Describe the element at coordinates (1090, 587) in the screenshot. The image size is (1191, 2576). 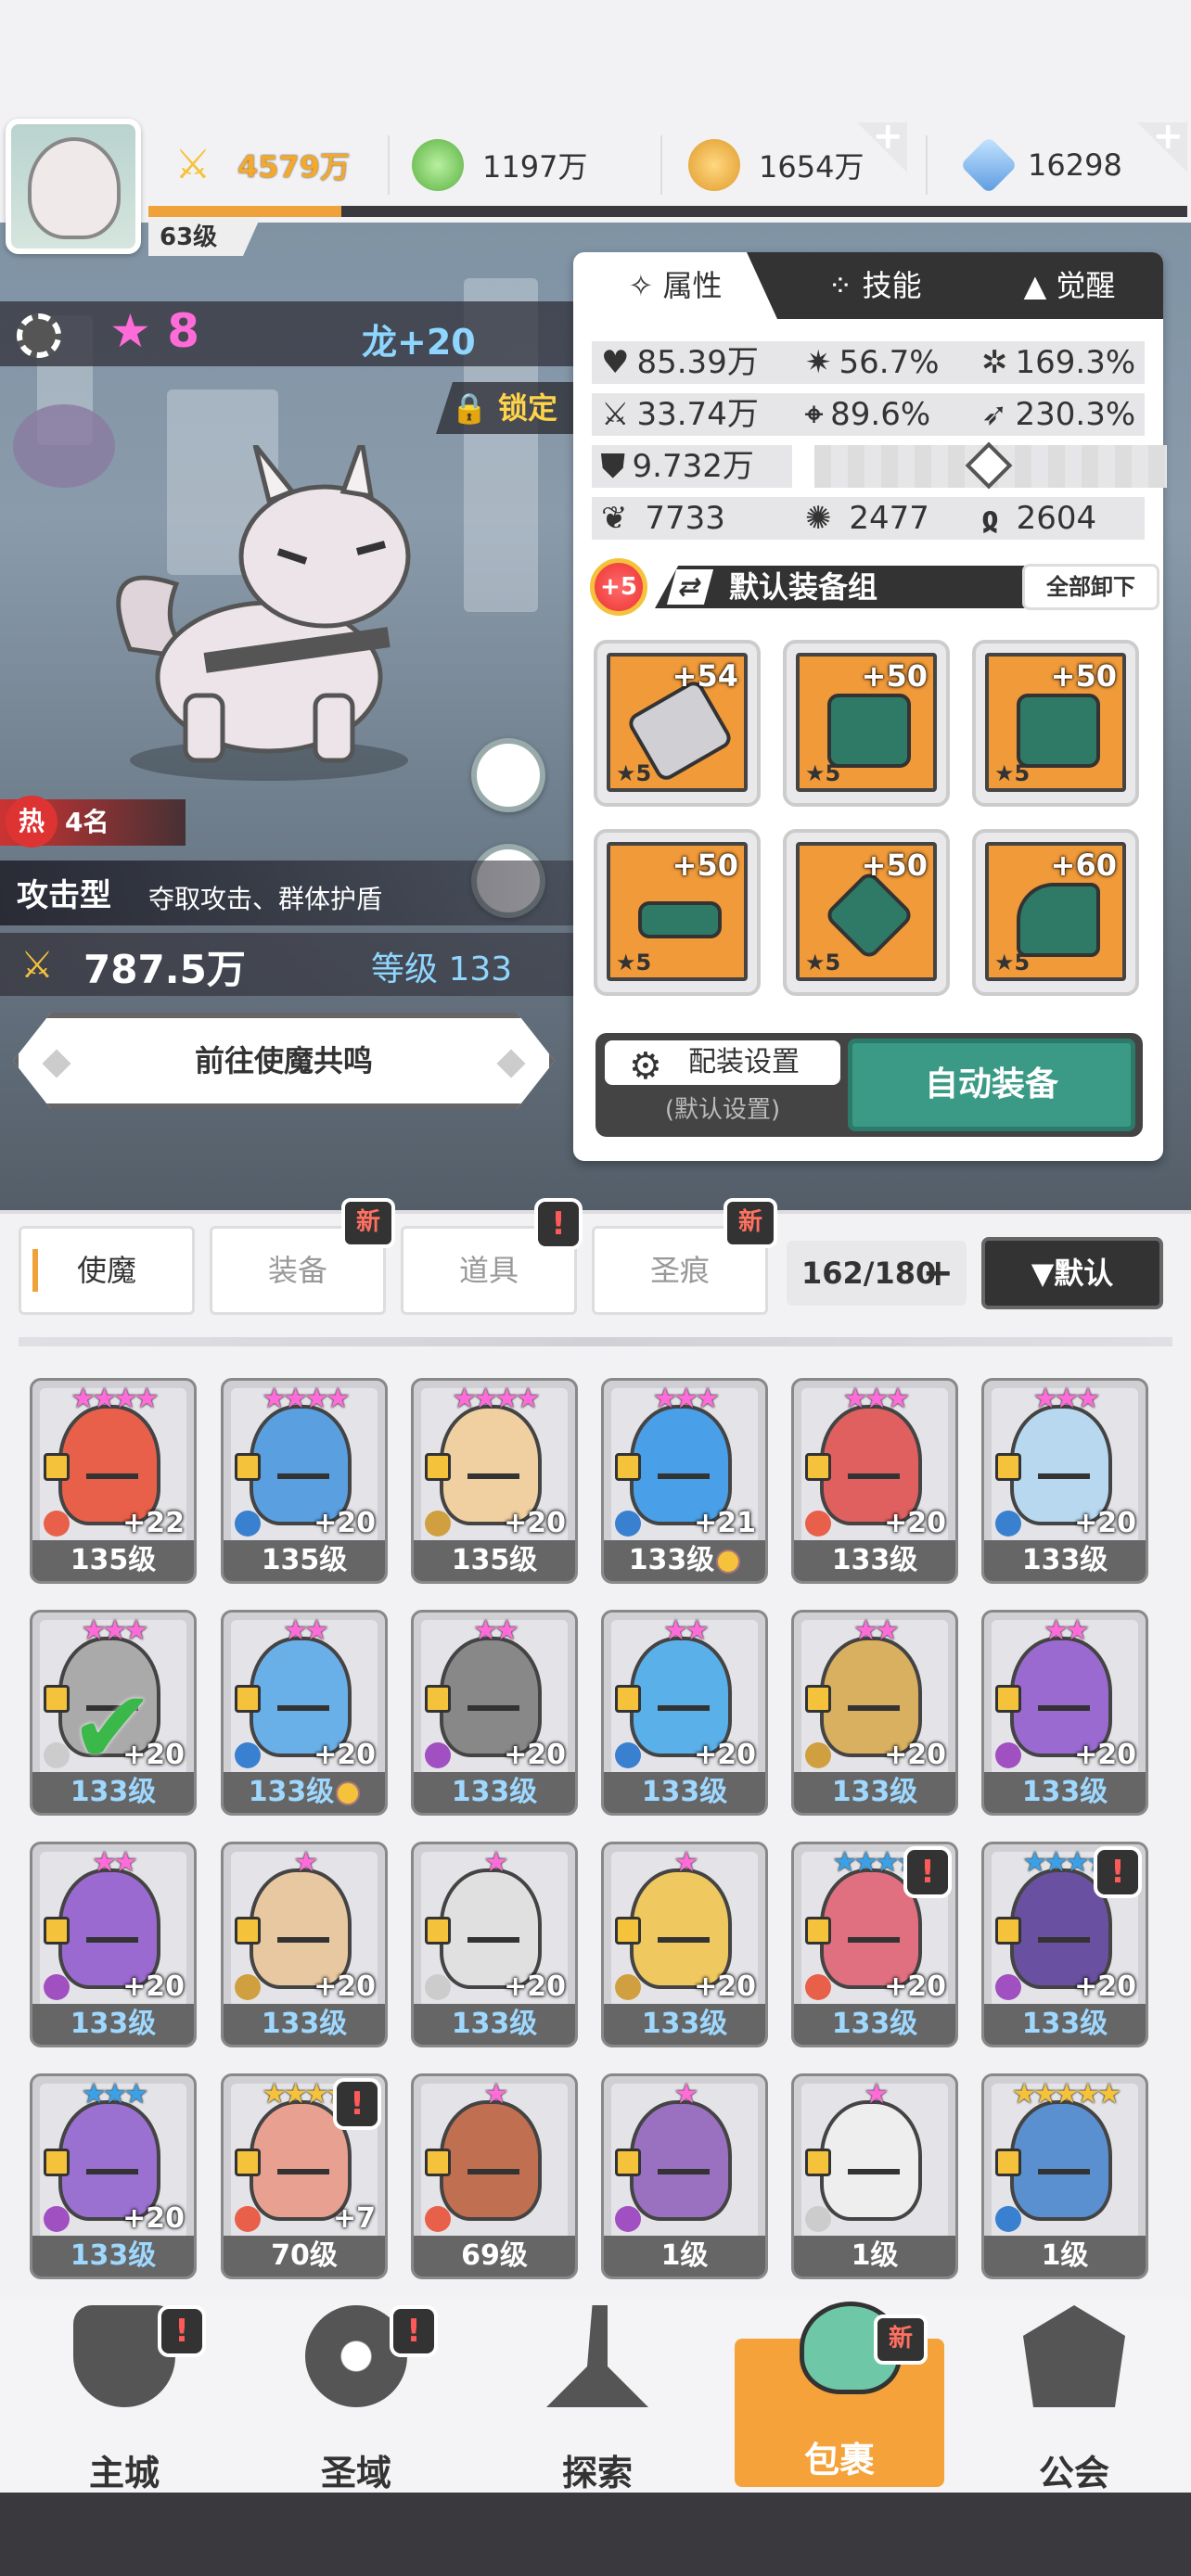
I see `unequip-all-button: 全部卸下` at that location.